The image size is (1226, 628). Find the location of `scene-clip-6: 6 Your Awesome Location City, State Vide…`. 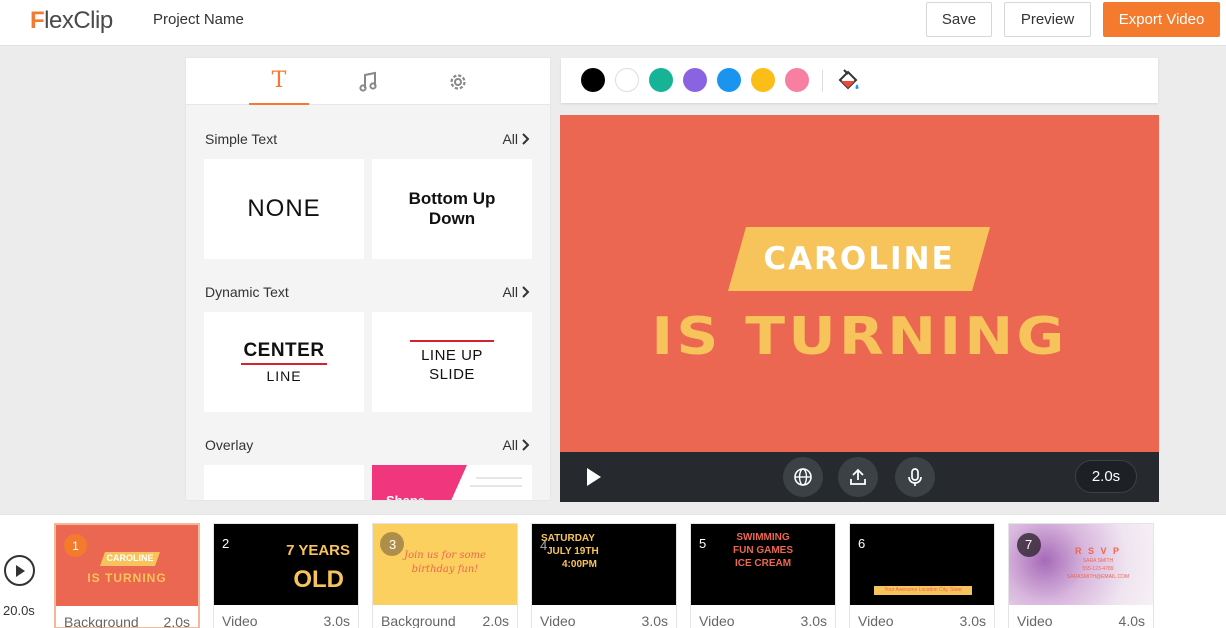

scene-clip-6: 6 Your Awesome Location City, State Vide… is located at coordinates (922, 575).